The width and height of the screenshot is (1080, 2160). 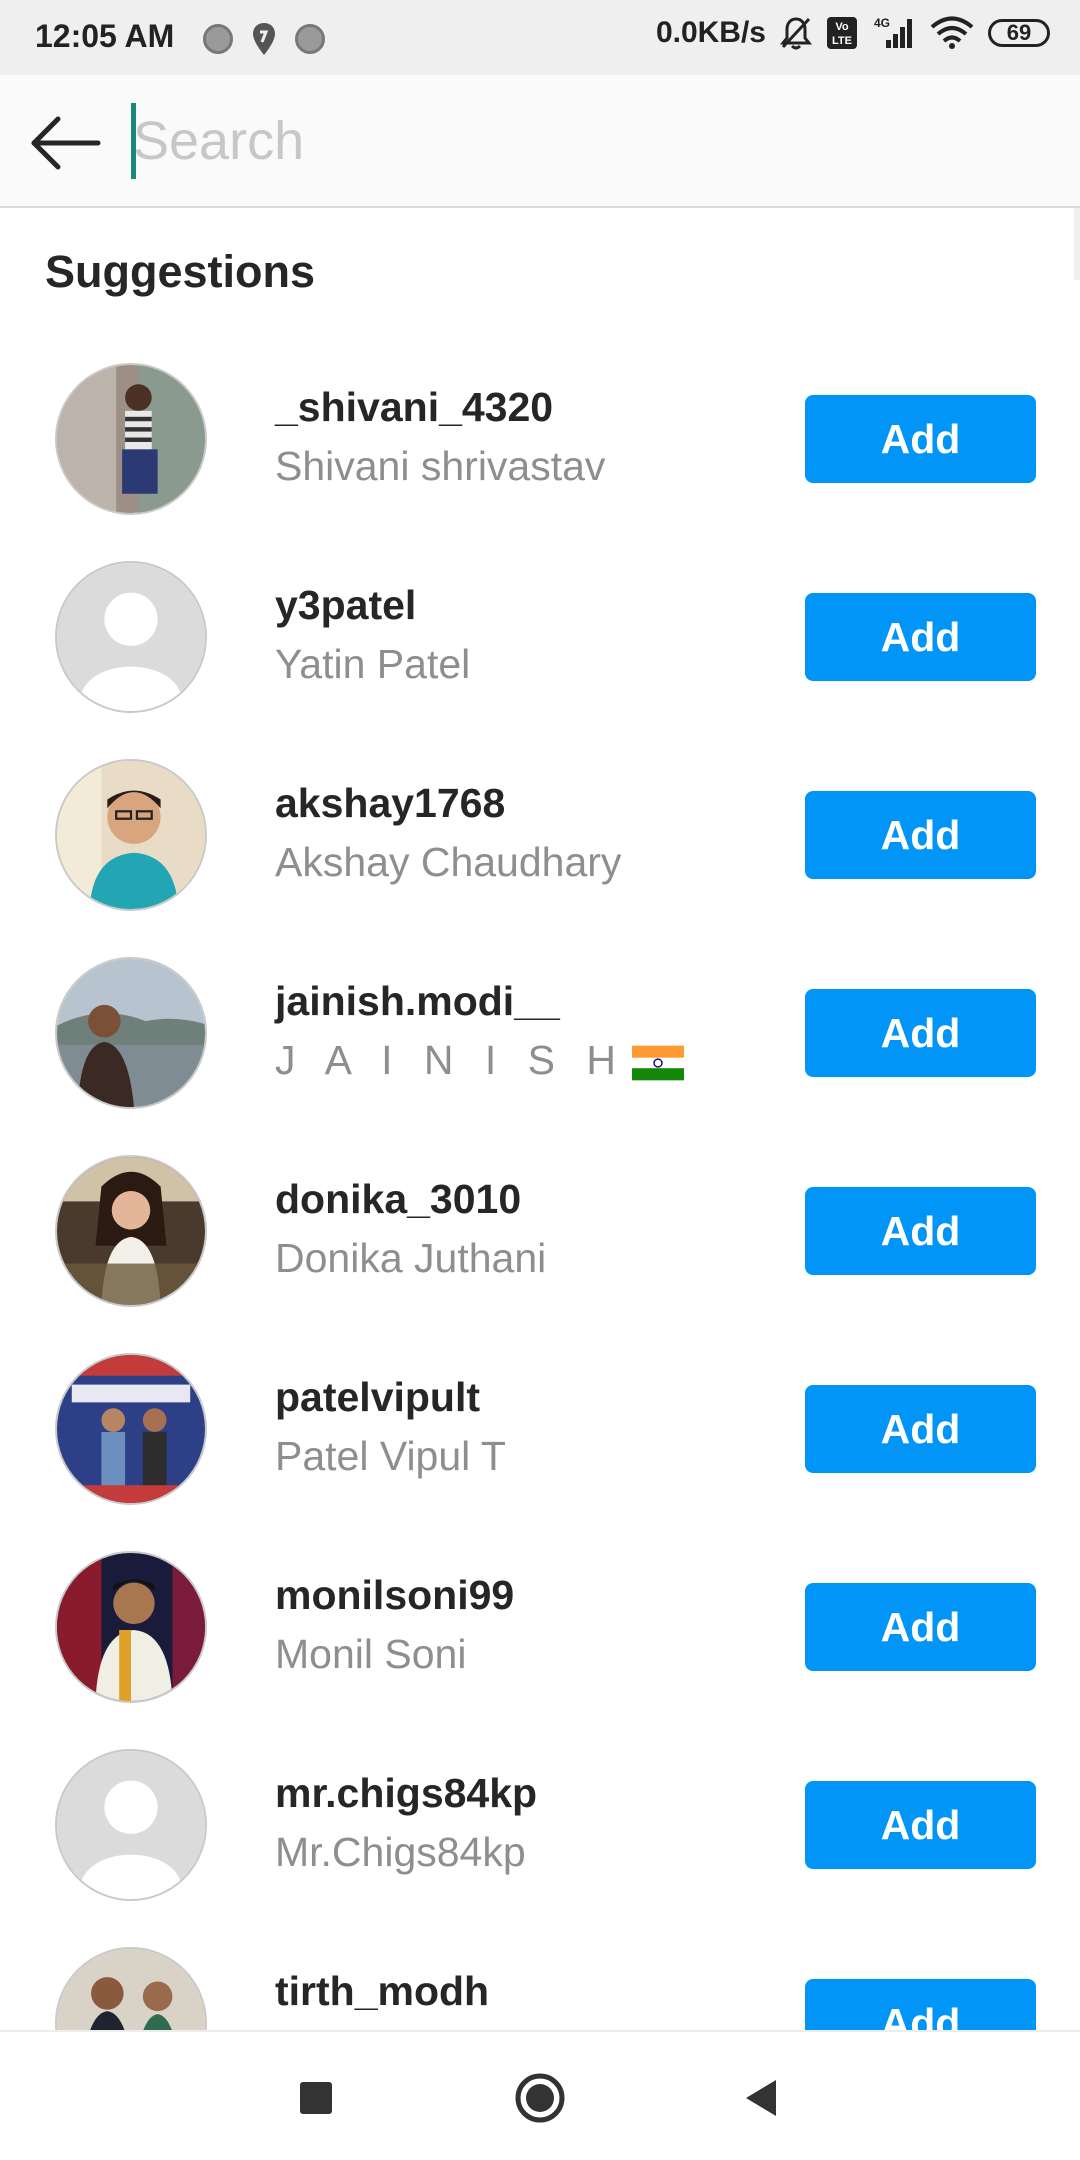 I want to click on full-name: Akshay Chaudhary, so click(x=448, y=862).